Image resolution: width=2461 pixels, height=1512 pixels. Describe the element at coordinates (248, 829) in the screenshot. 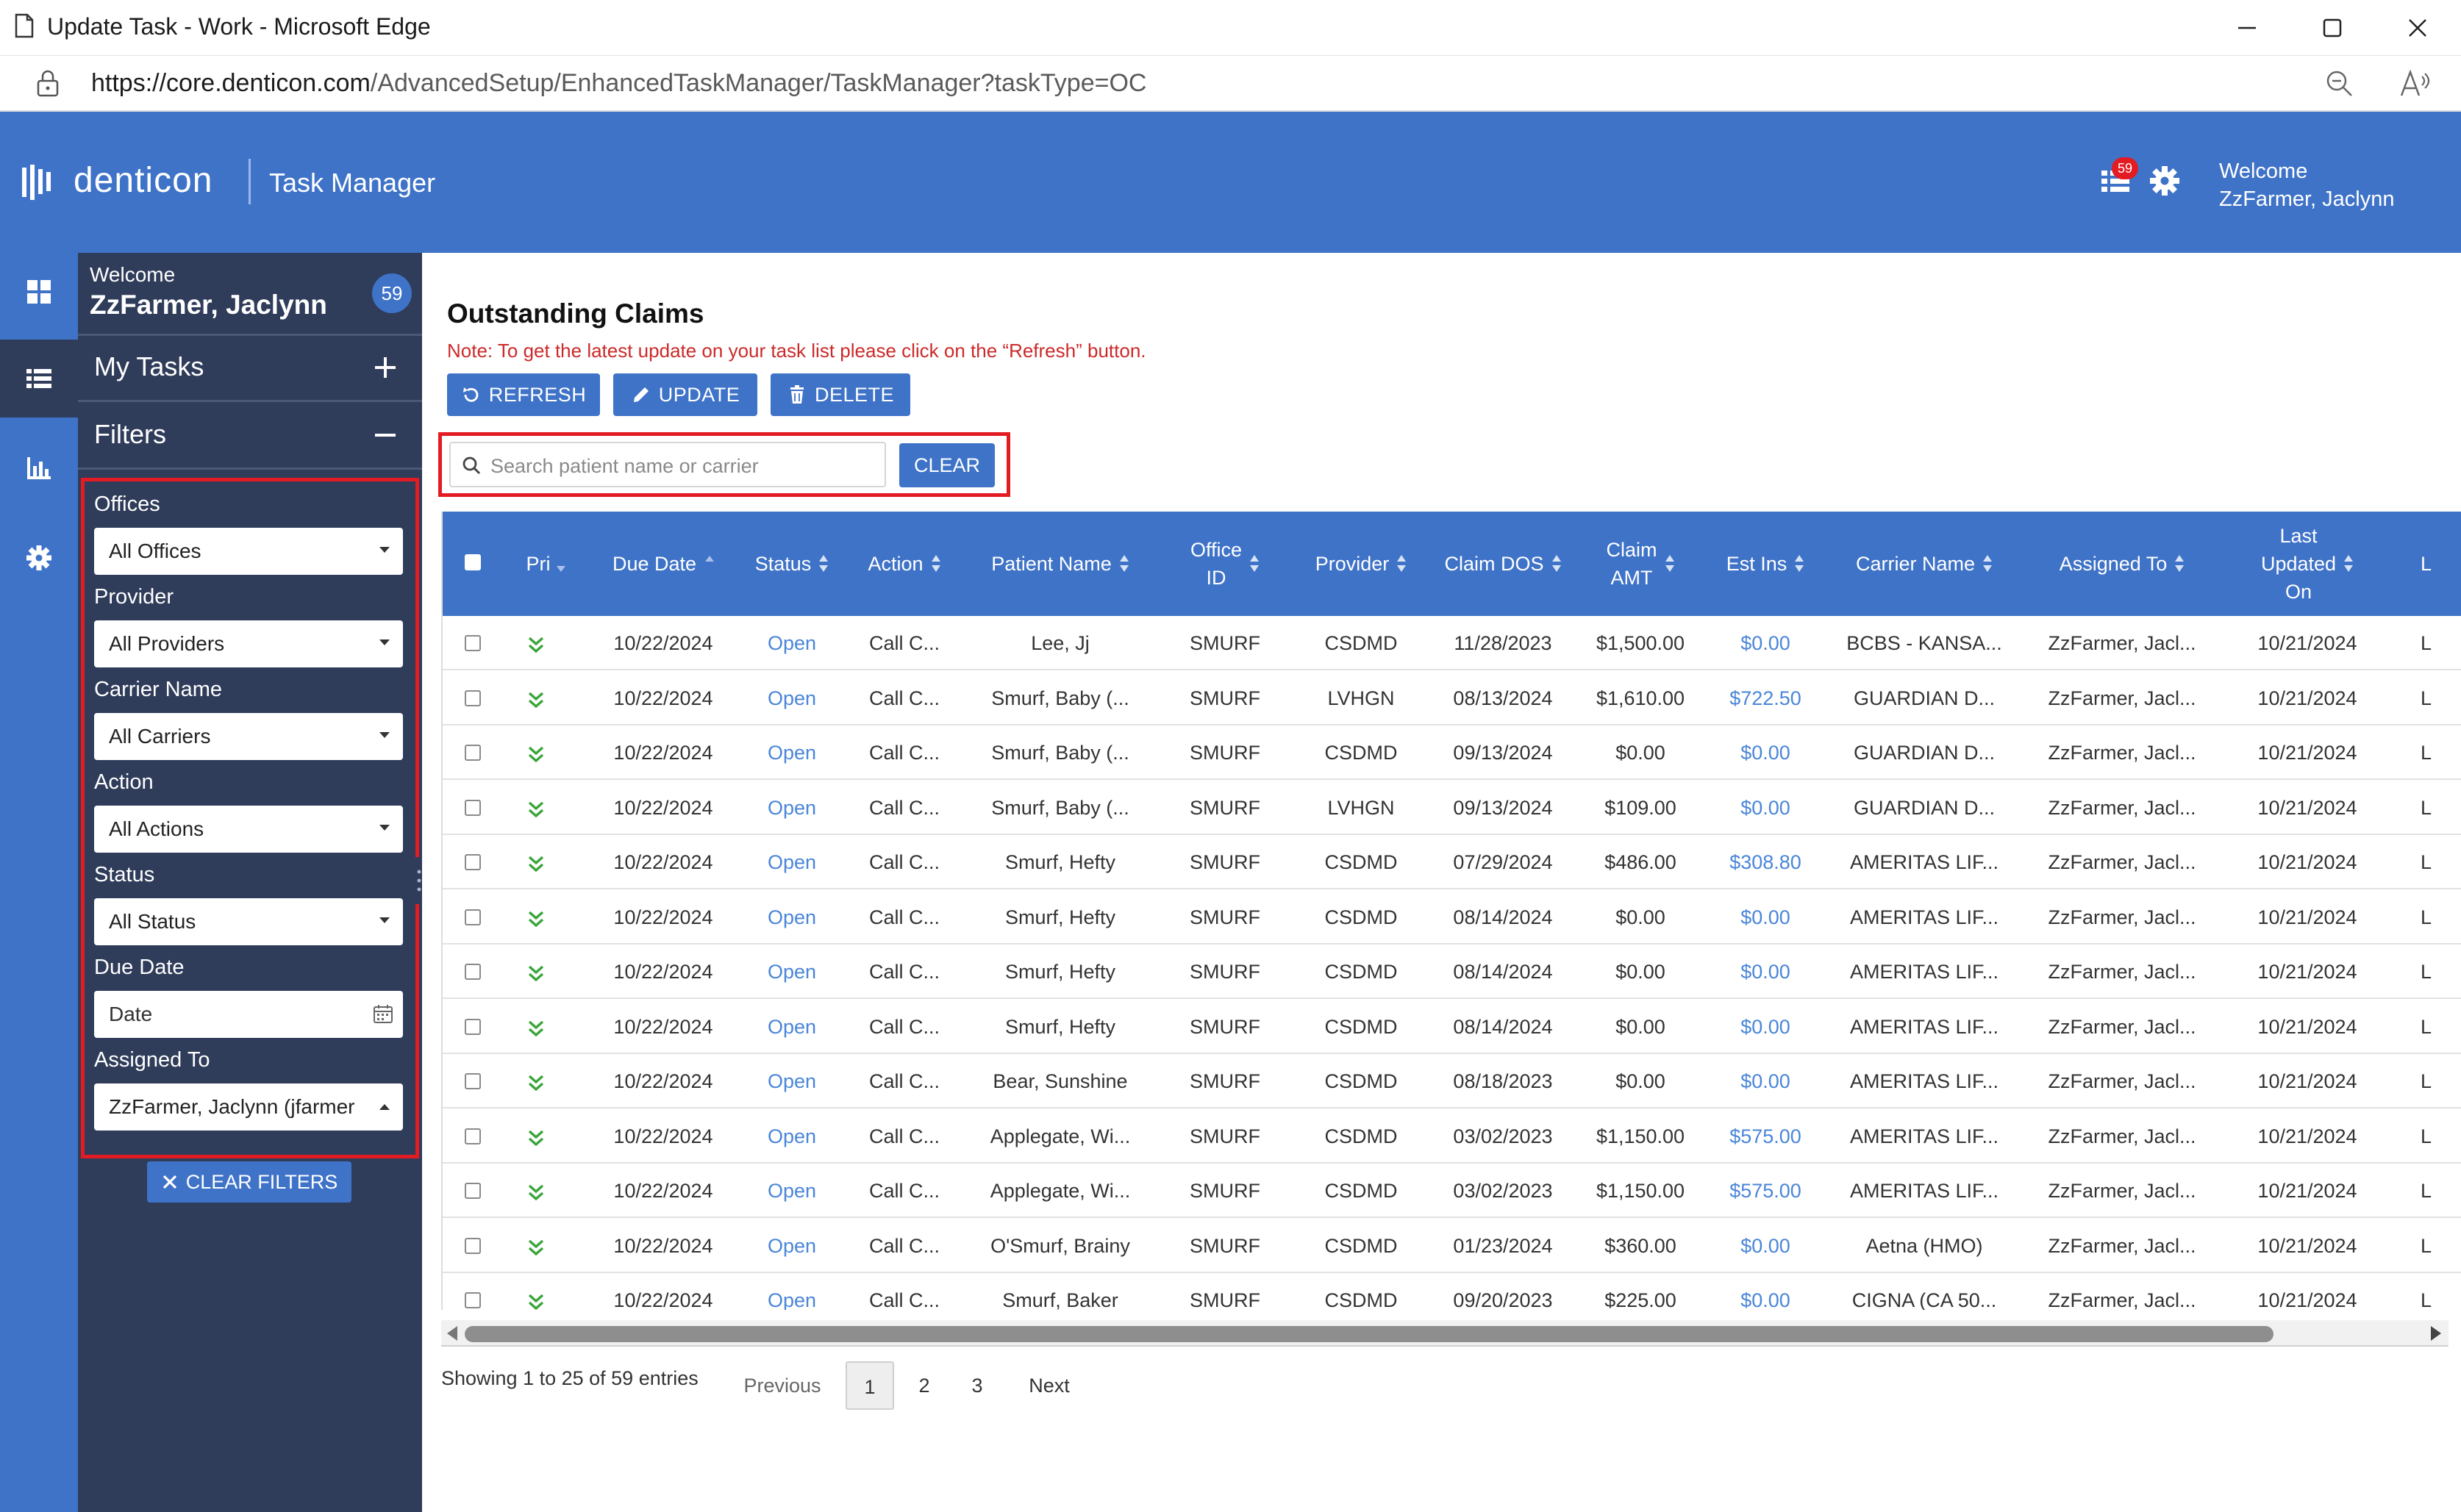

I see `action-select: All Actions` at that location.